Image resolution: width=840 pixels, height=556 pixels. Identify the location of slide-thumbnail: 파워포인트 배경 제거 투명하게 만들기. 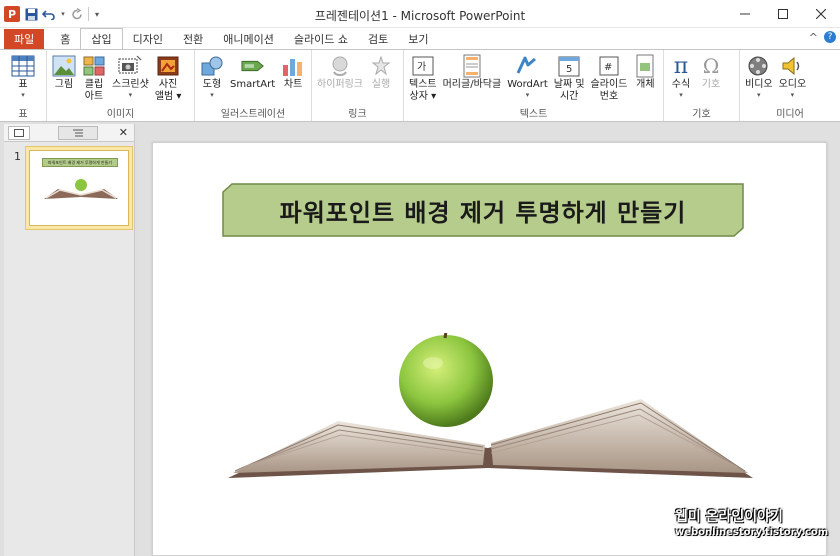
(79, 188).